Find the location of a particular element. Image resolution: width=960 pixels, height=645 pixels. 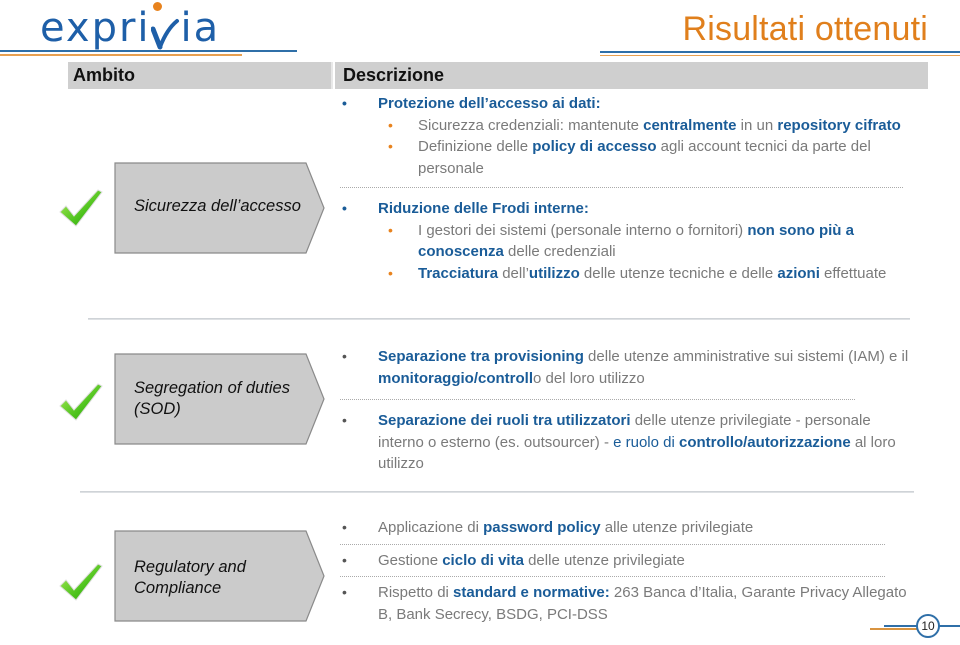

body-text: in un is located at coordinates (757, 125).